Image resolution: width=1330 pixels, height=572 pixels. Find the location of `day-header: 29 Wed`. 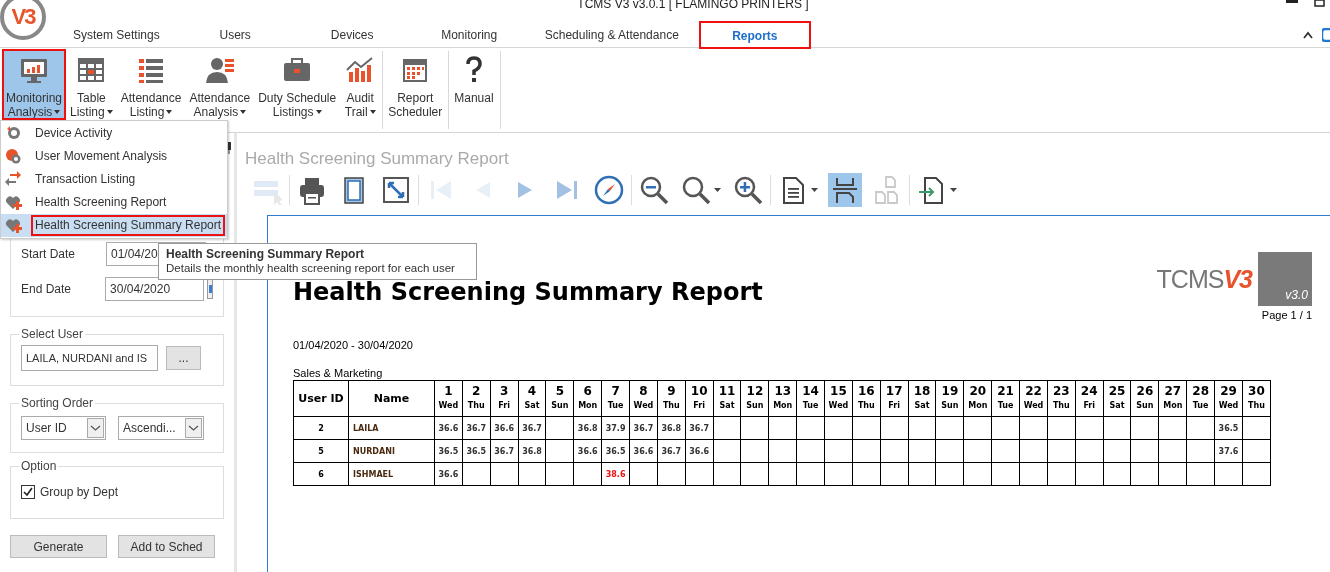

day-header: 29 Wed is located at coordinates (1228, 398).